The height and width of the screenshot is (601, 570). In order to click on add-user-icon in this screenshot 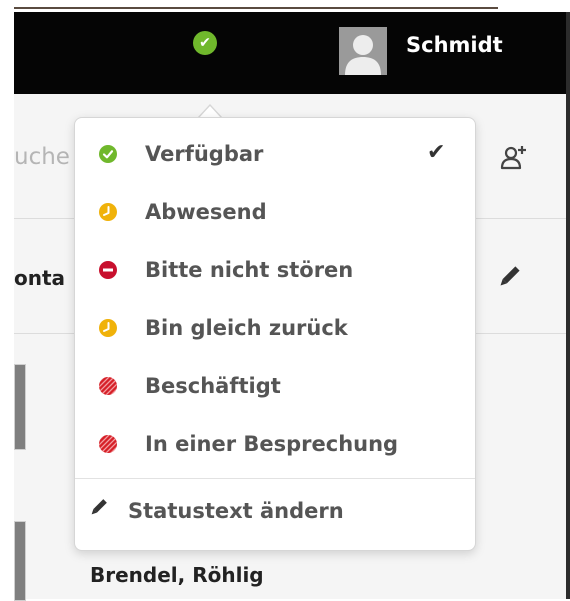, I will do `click(513, 158)`.